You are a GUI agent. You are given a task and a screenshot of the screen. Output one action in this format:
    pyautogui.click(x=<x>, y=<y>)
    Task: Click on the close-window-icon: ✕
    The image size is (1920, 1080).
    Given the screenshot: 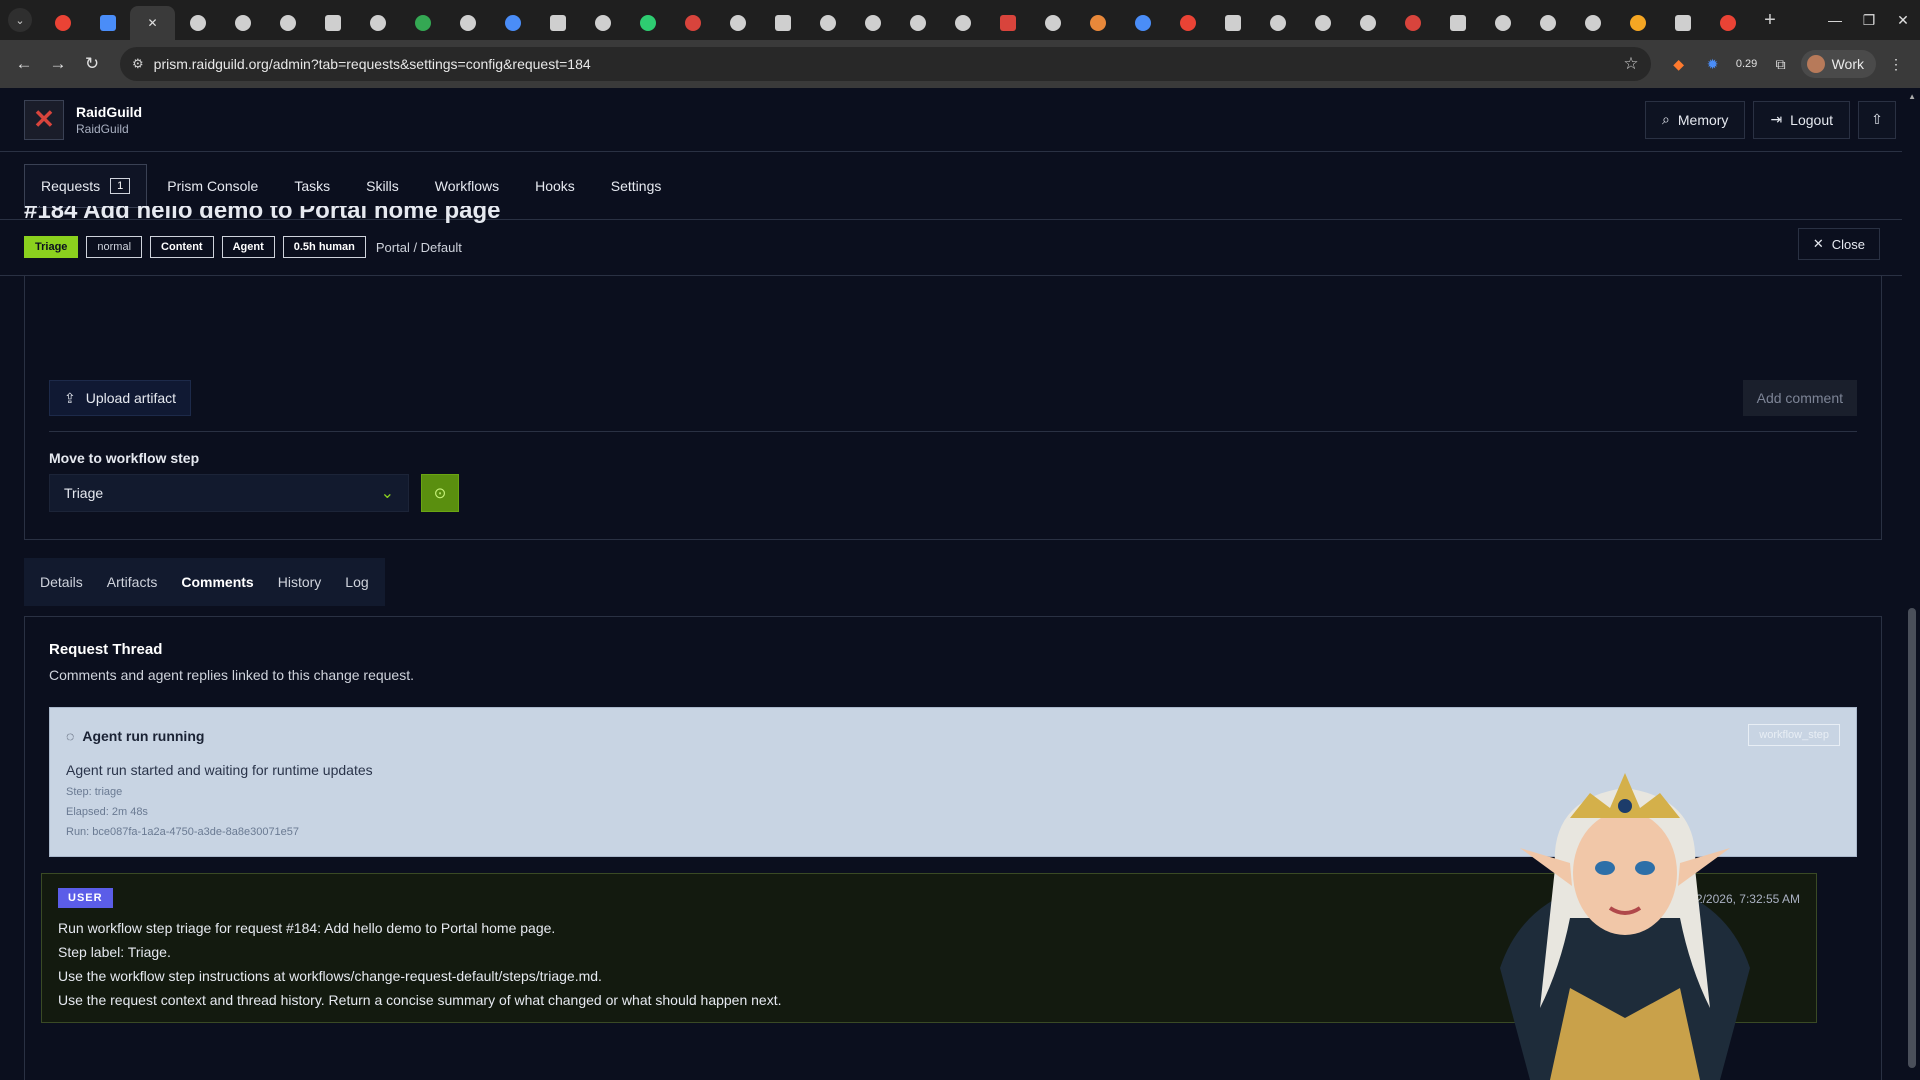 What is the action you would take?
    pyautogui.click(x=1903, y=20)
    